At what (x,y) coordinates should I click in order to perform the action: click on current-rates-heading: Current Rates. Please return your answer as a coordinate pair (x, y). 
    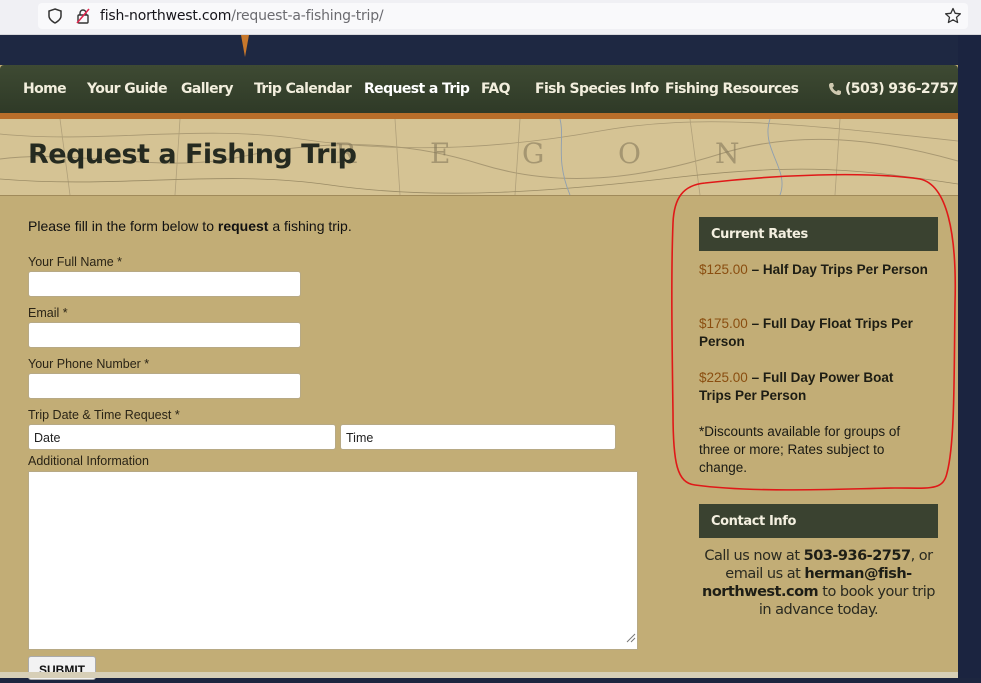
    Looking at the image, I should click on (818, 234).